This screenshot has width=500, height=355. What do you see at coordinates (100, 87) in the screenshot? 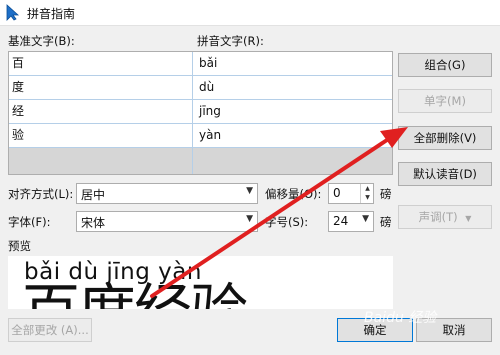
I see `base-text-cell: 度` at bounding box center [100, 87].